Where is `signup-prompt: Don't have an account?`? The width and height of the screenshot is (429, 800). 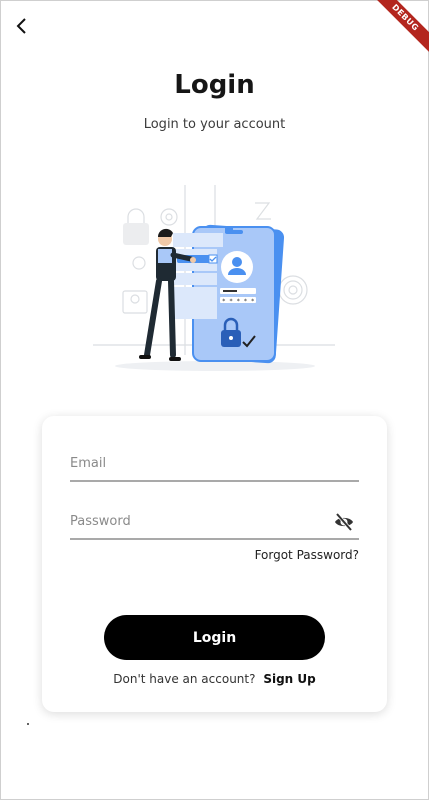
signup-prompt: Don't have an account? is located at coordinates (184, 679).